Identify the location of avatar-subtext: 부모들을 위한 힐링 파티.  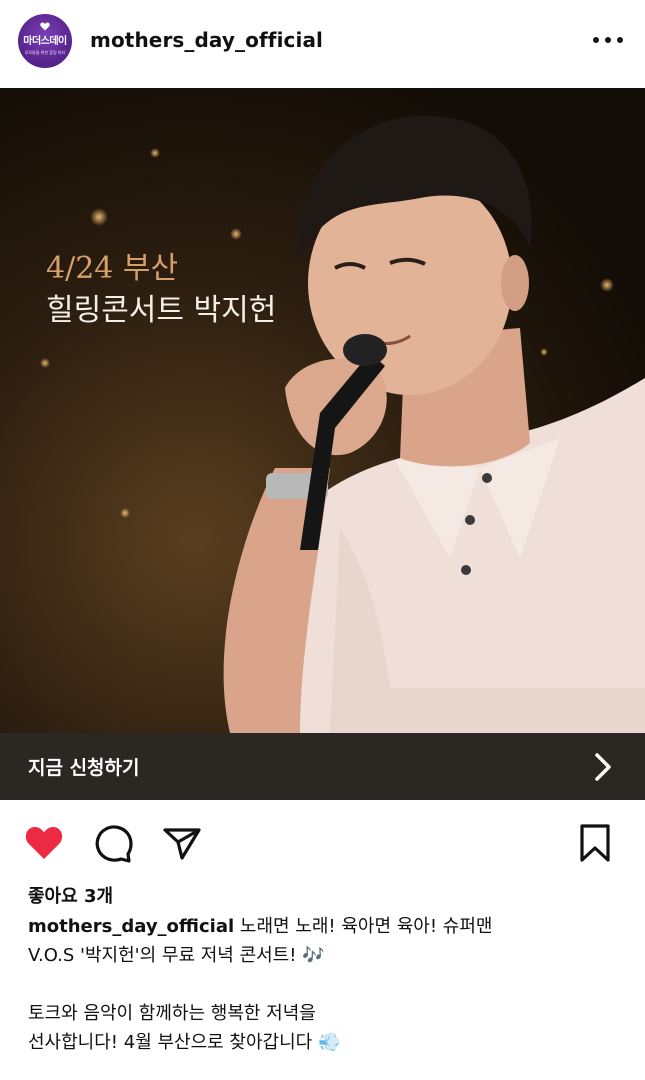
(45, 52).